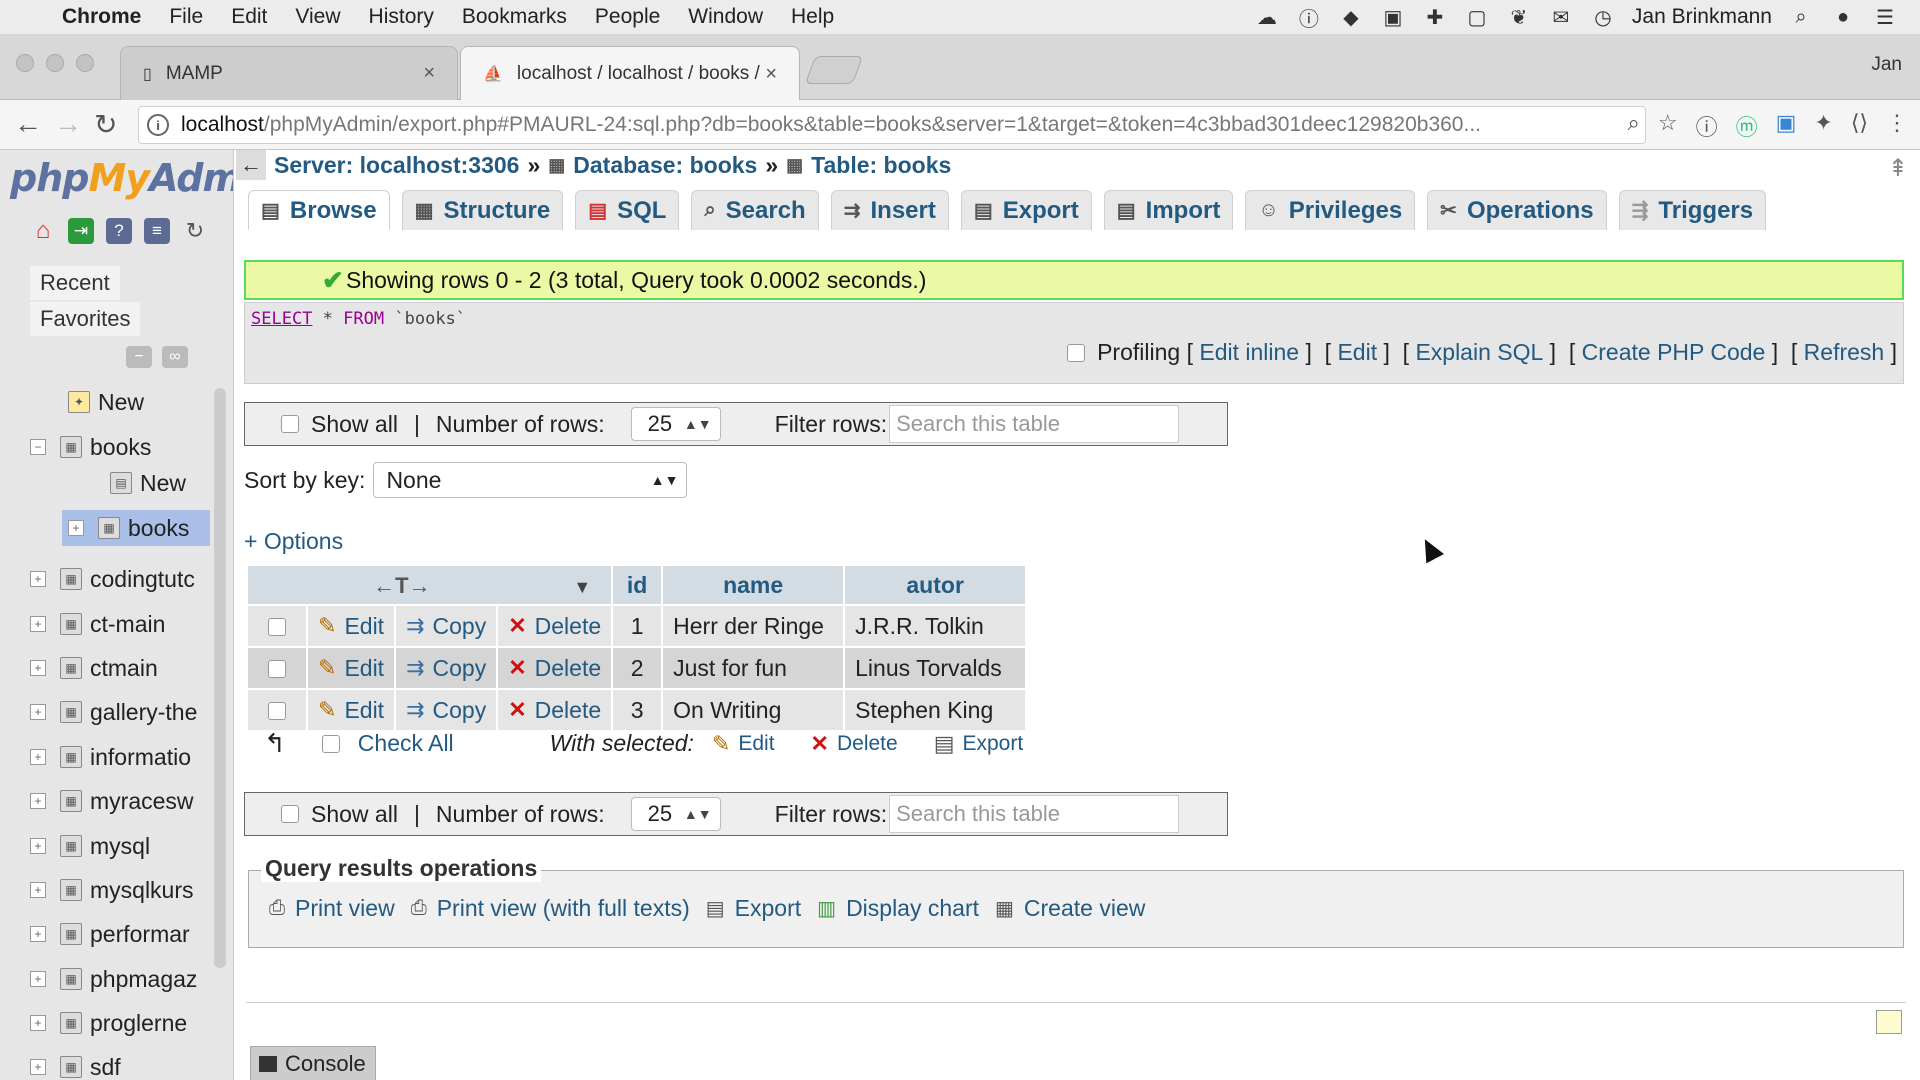  What do you see at coordinates (1897, 126) in the screenshot?
I see `chrome-menu-icon: ⋮` at bounding box center [1897, 126].